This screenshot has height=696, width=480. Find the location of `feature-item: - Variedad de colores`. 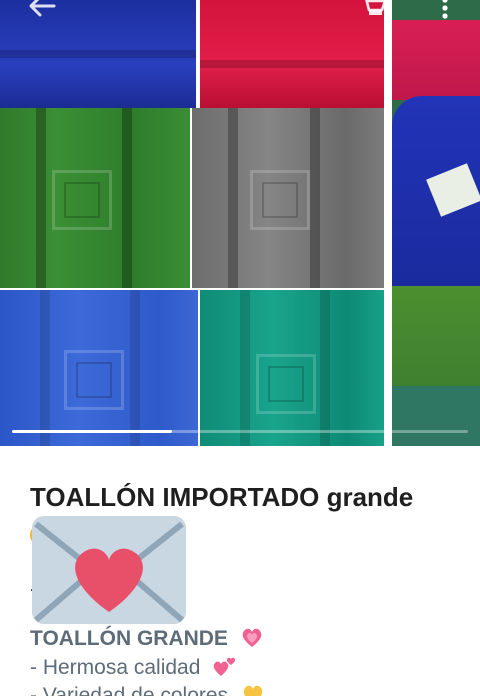

feature-item: - Variedad de colores is located at coordinates (148, 689).